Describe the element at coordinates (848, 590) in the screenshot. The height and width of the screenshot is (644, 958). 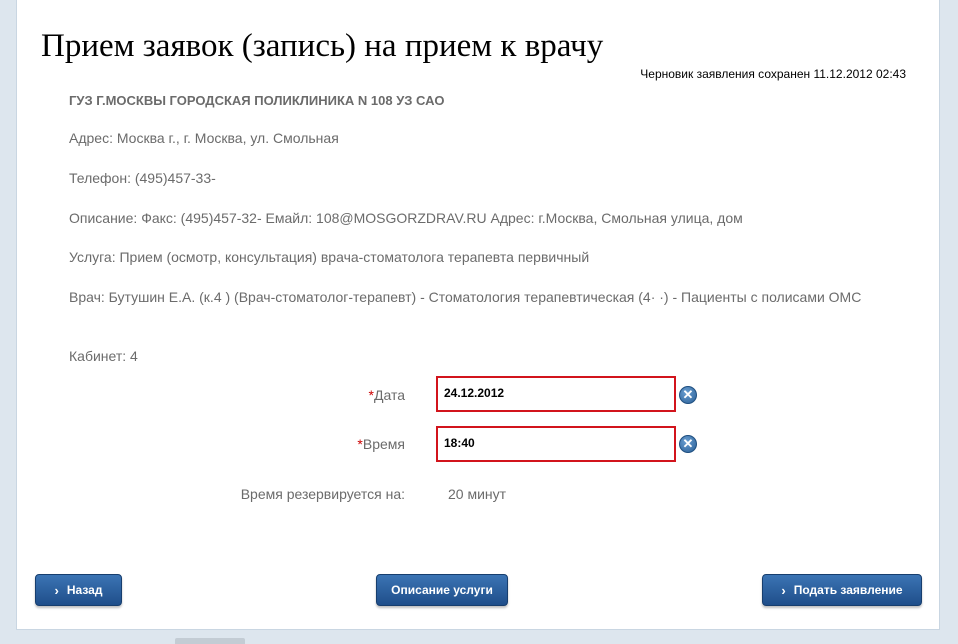
I see `submit-button-label: Подать заявление` at that location.